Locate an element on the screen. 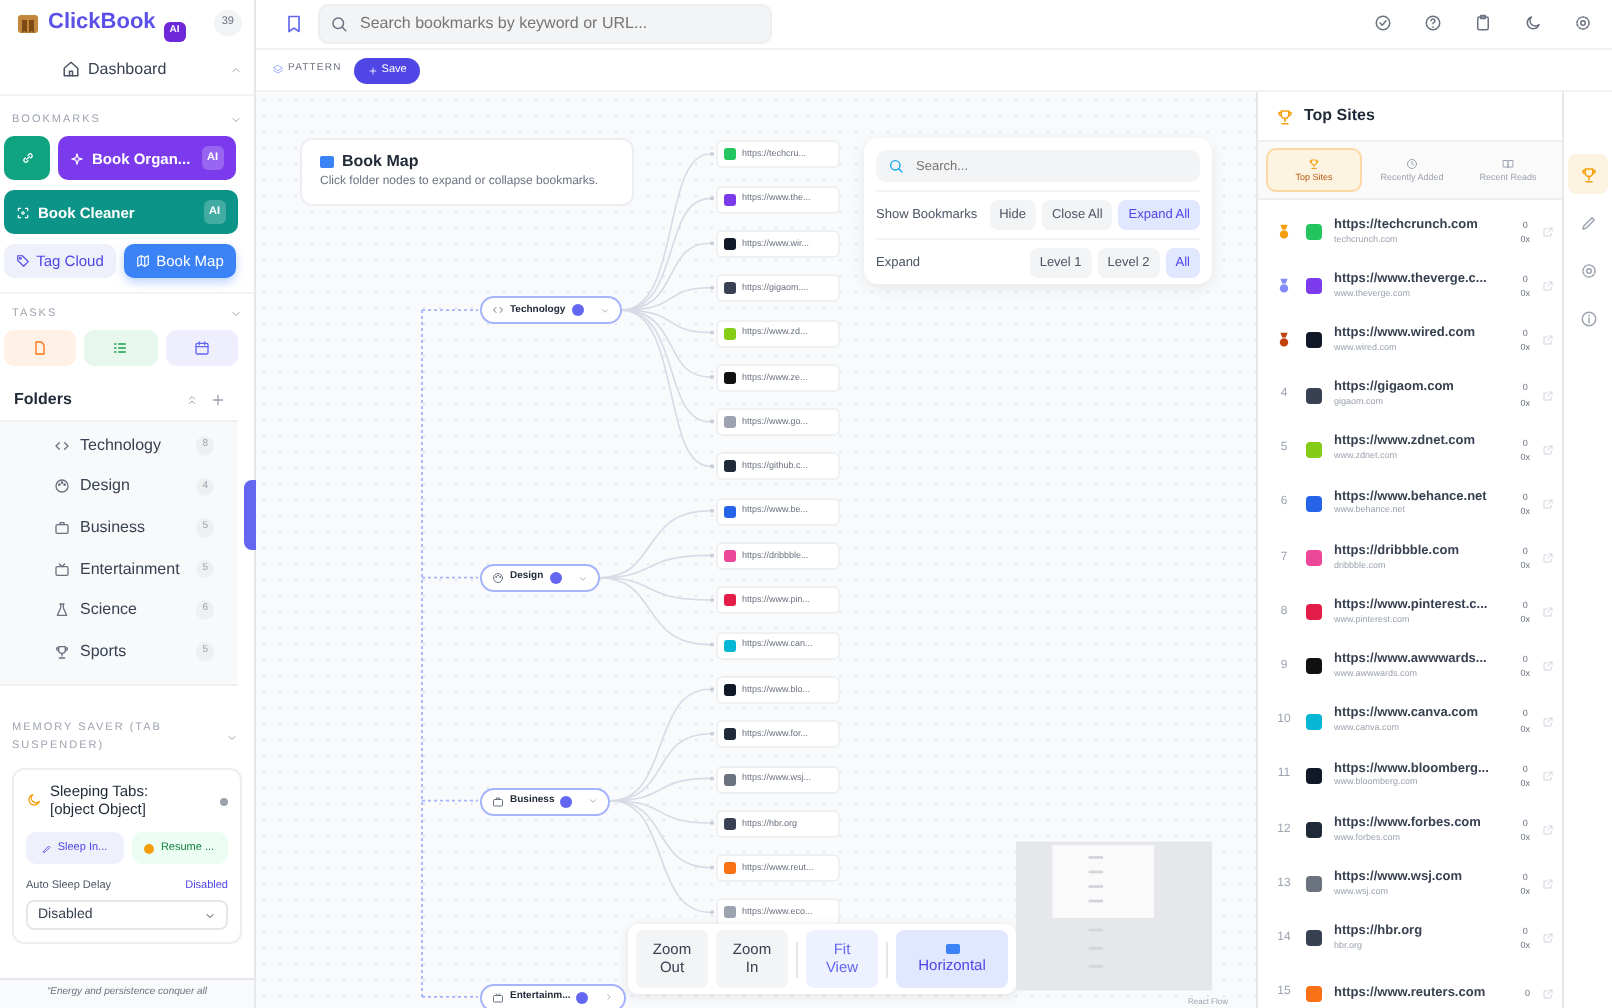 The width and height of the screenshot is (1612, 1008). status-dot is located at coordinates (224, 801).